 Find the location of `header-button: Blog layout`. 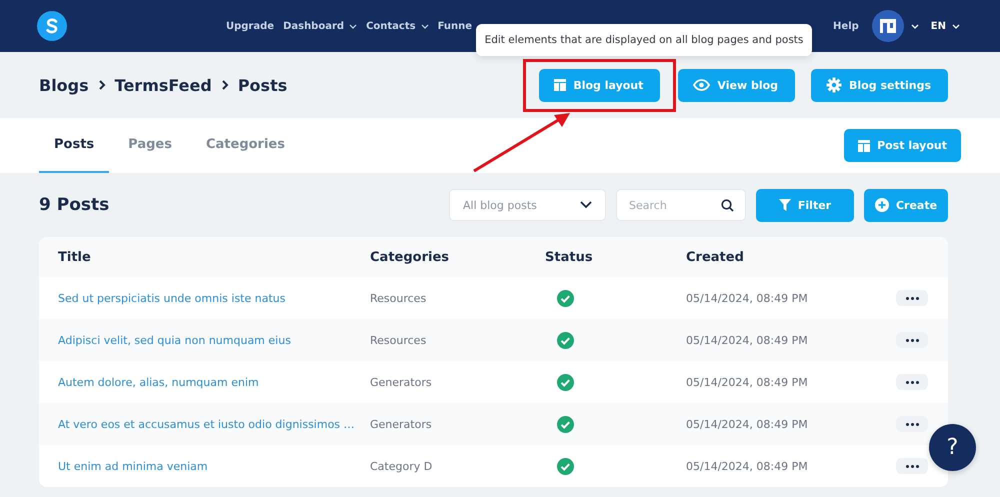

header-button: Blog layout is located at coordinates (599, 85).